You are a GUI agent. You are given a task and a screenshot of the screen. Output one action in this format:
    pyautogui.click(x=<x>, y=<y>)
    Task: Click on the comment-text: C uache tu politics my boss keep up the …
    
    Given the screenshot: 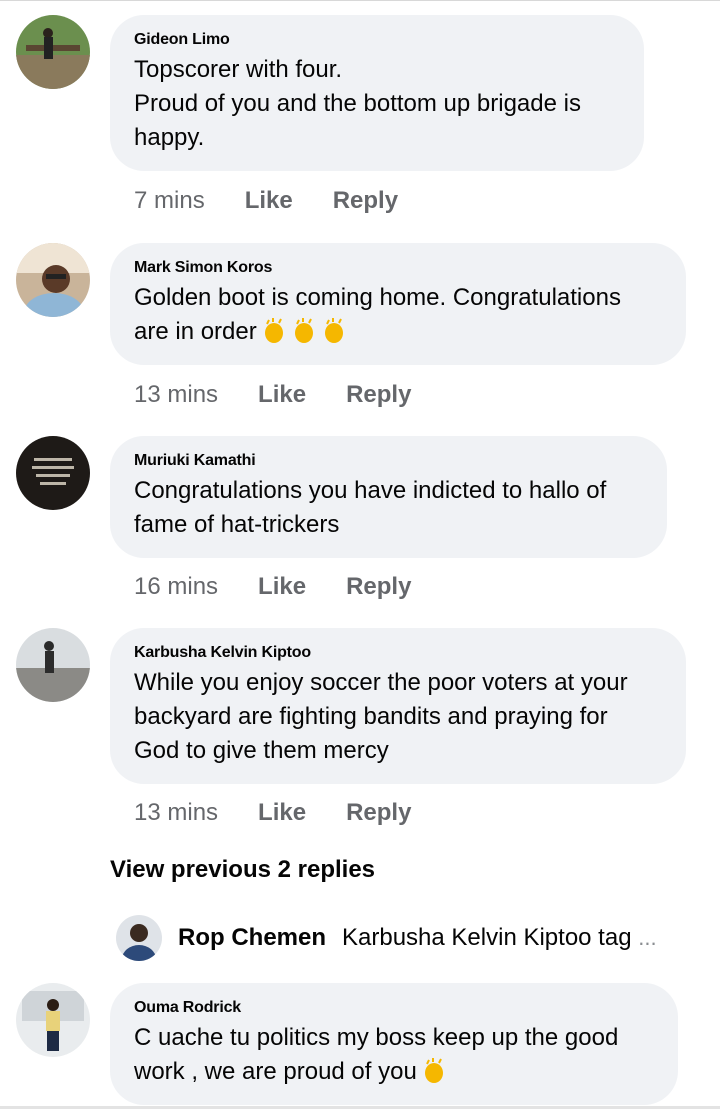 What is the action you would take?
    pyautogui.click(x=376, y=1054)
    